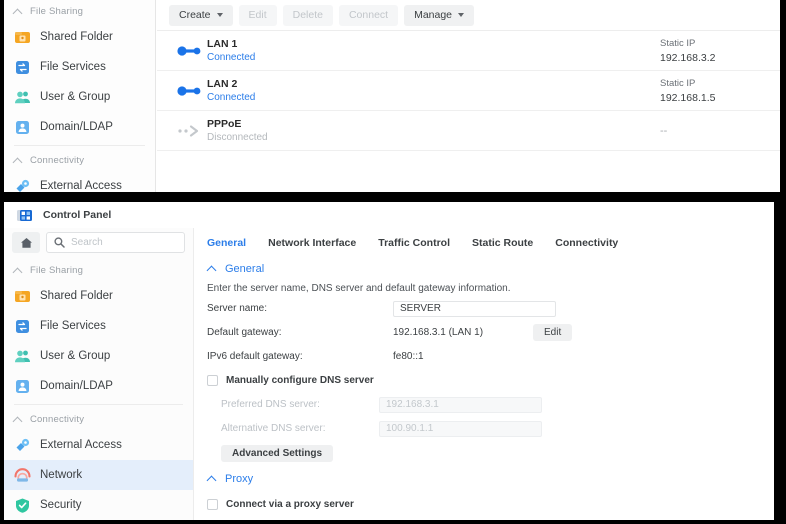  What do you see at coordinates (720, 131) in the screenshot?
I see `row-ip-info: --` at bounding box center [720, 131].